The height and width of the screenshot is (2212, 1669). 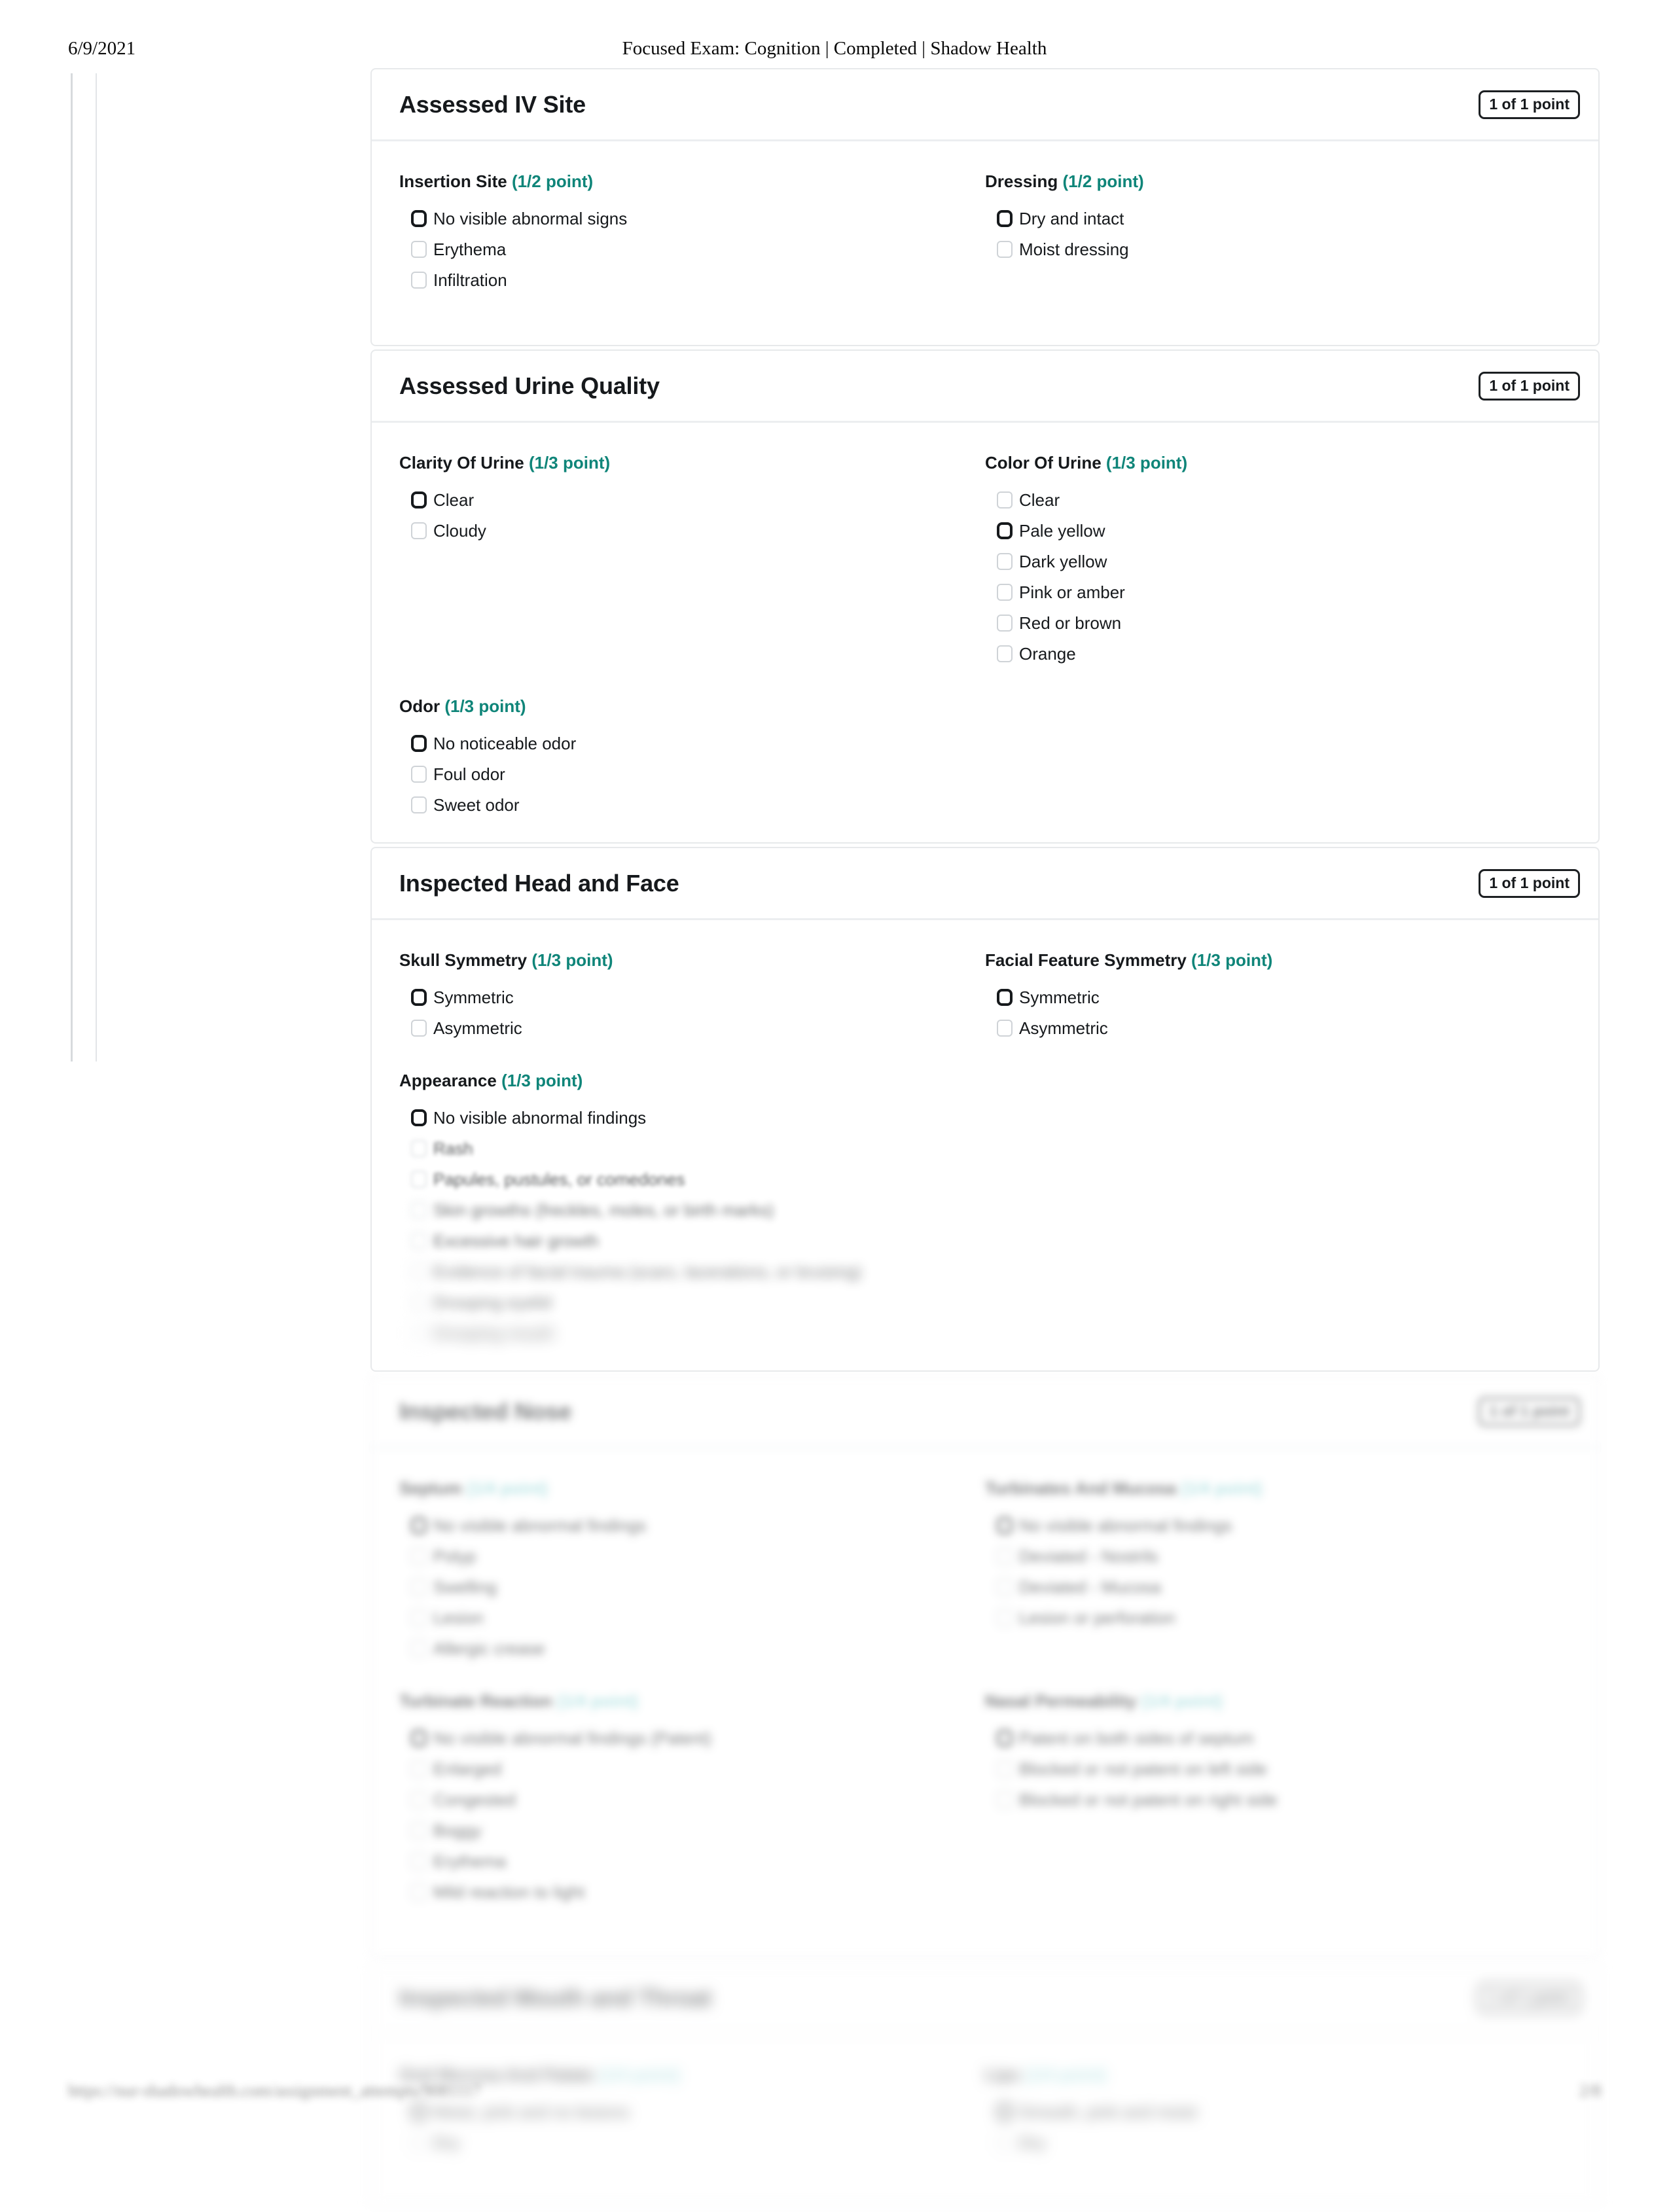 What do you see at coordinates (682, 1556) in the screenshot?
I see `checkbox-option: Polyp` at bounding box center [682, 1556].